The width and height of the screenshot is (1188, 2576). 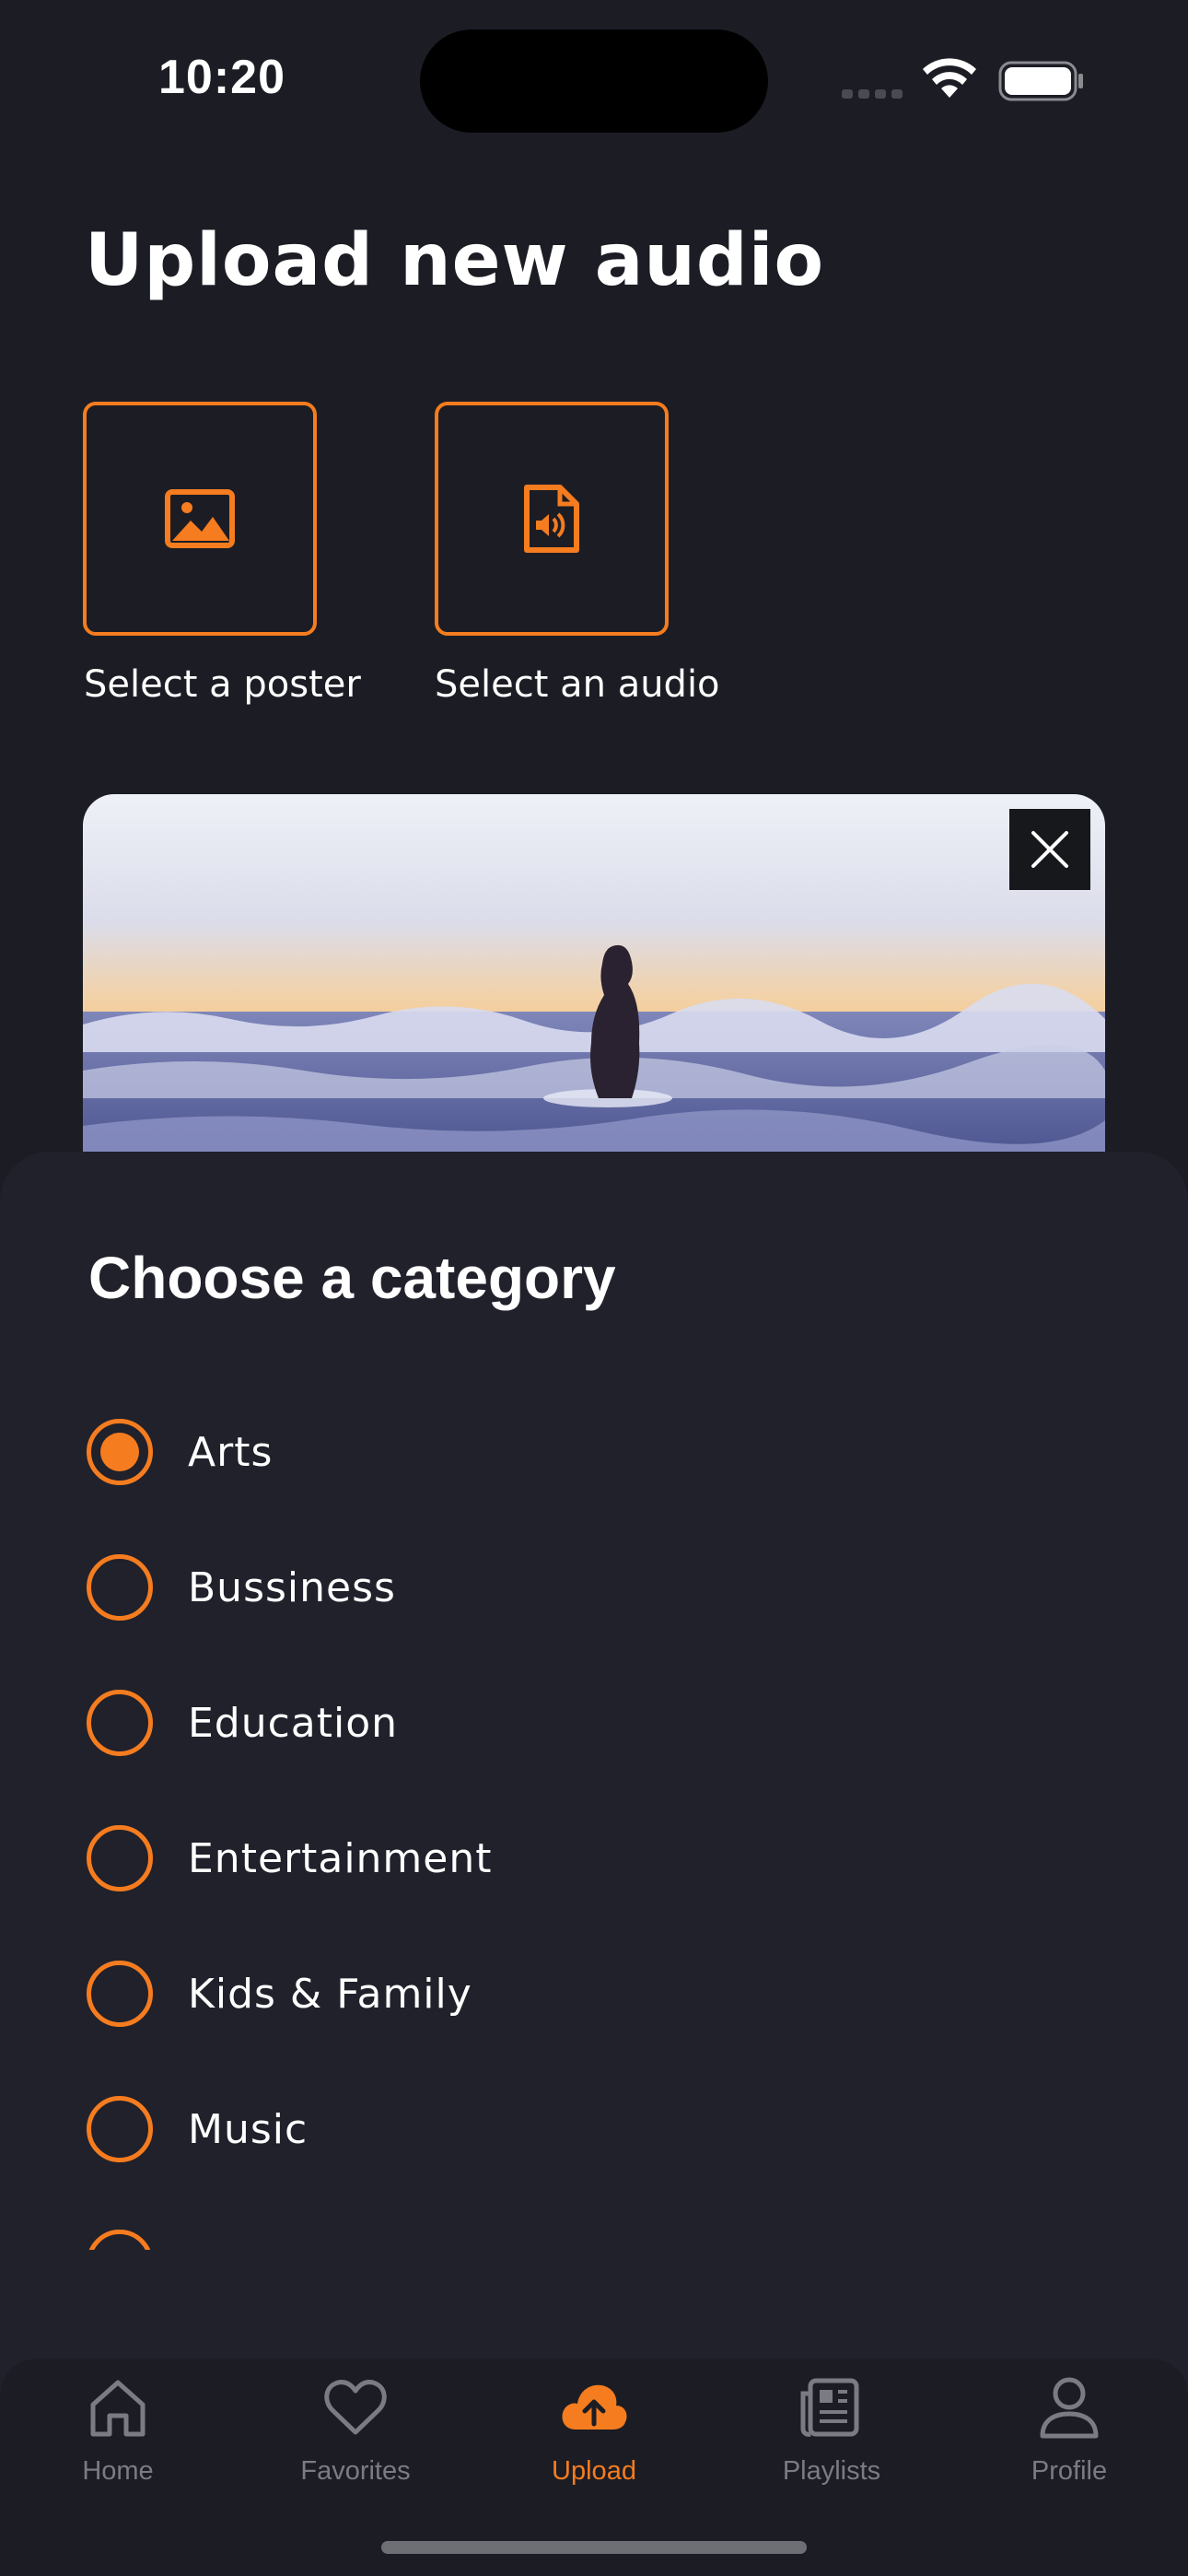 What do you see at coordinates (180, 1452) in the screenshot?
I see `category-option-arts: Arts` at bounding box center [180, 1452].